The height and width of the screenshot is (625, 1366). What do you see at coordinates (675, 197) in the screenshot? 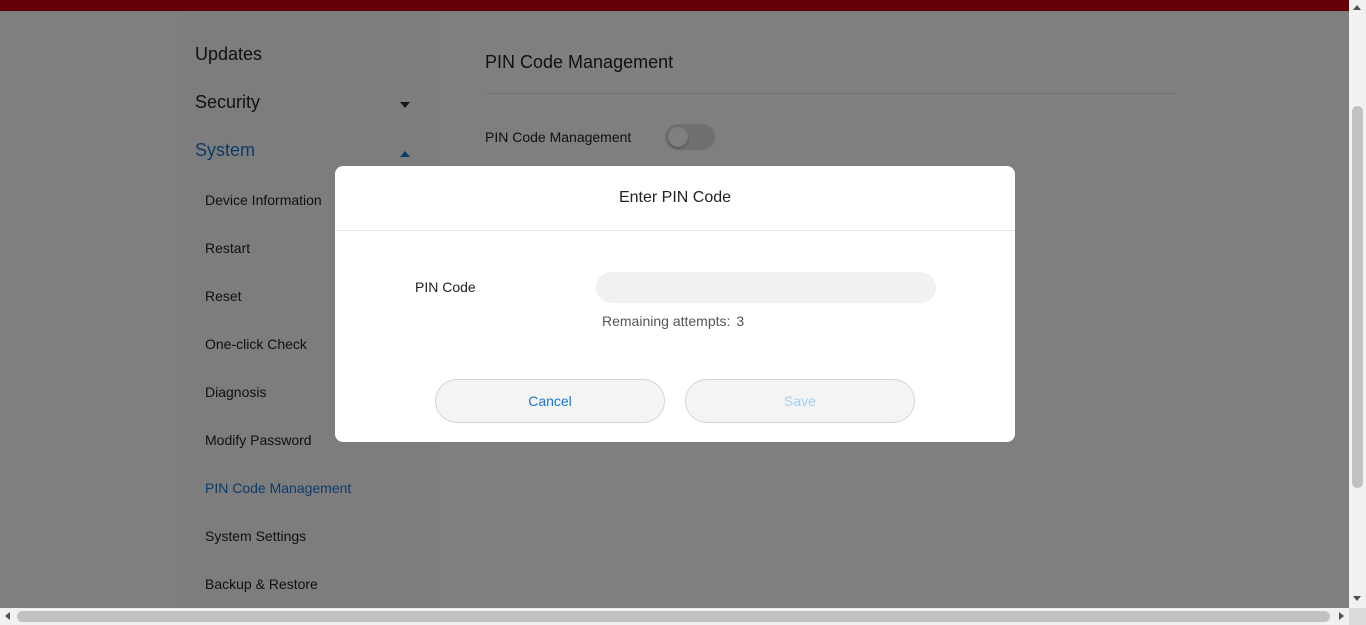
I see `dialog-title: Enter PIN Code` at bounding box center [675, 197].